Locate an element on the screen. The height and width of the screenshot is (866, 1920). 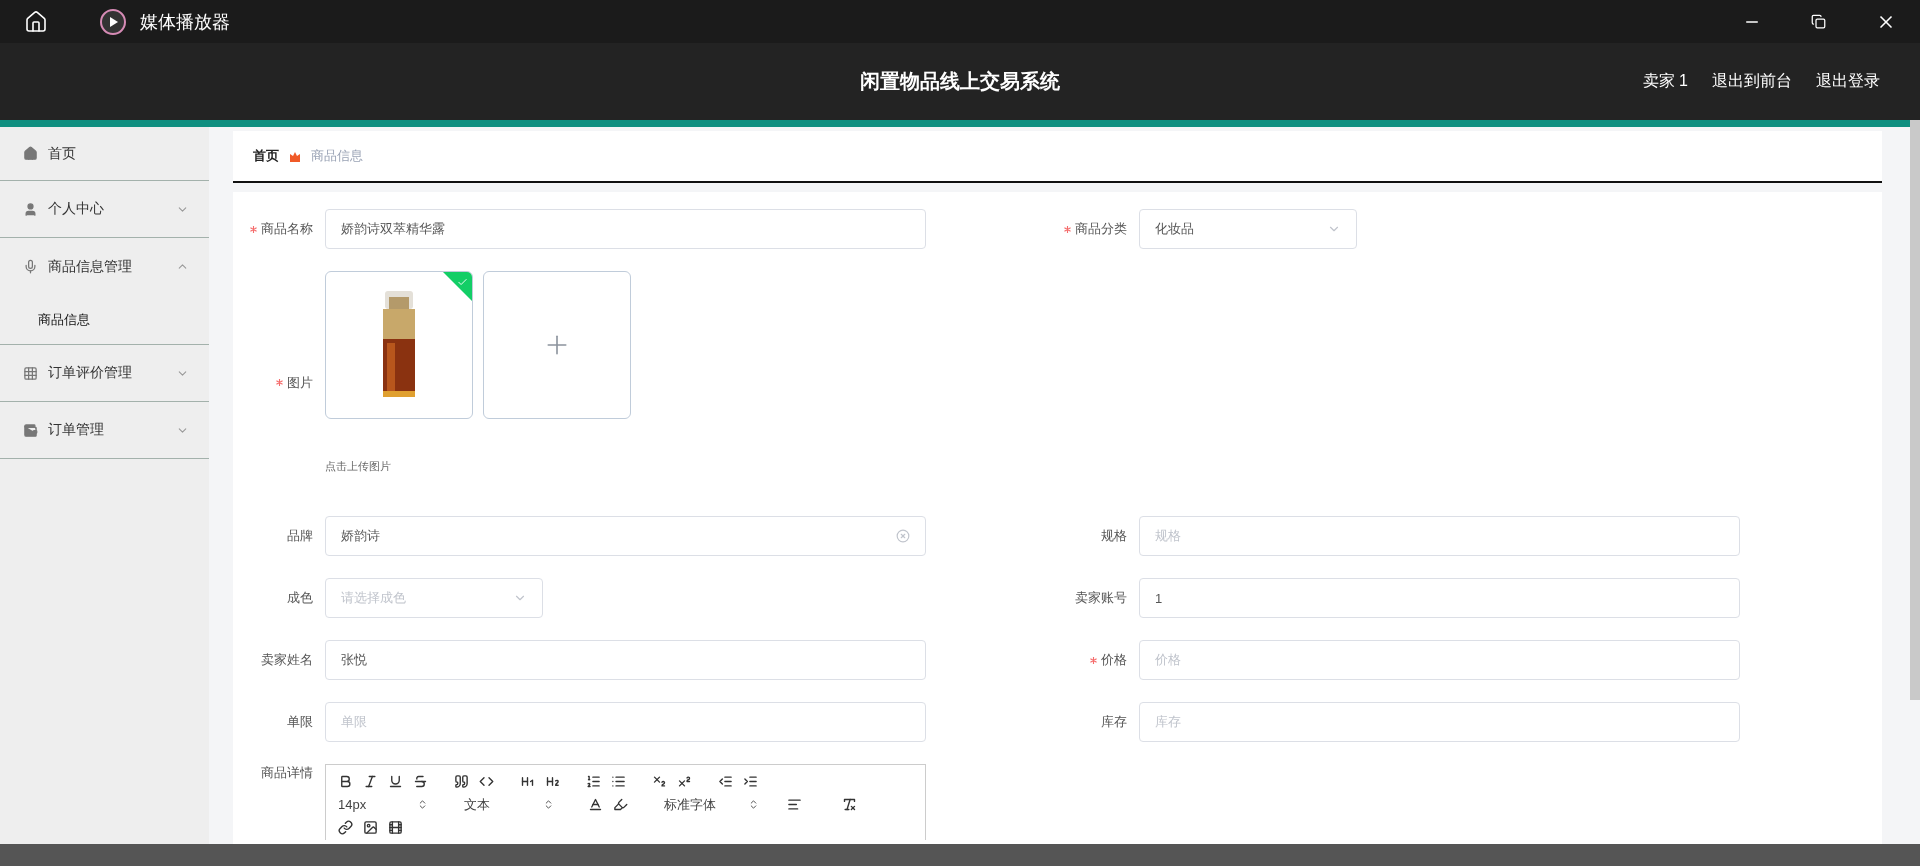
highlight-icon is located at coordinates (620, 804).